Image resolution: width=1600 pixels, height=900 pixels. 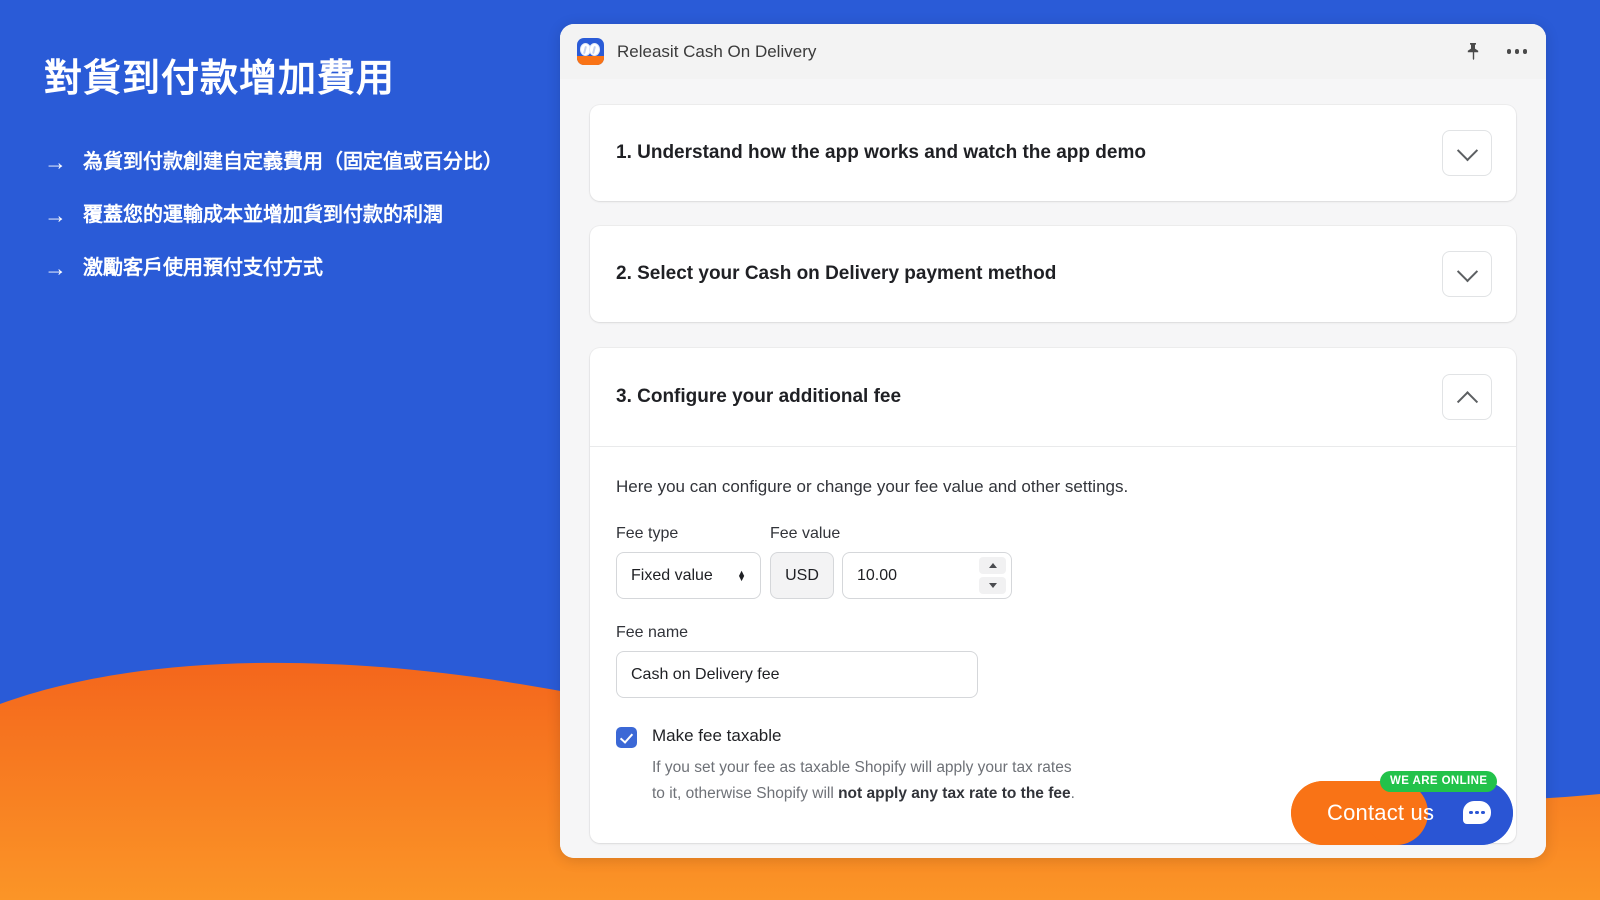 What do you see at coordinates (652, 632) in the screenshot?
I see `fee-name-label: Fee name` at bounding box center [652, 632].